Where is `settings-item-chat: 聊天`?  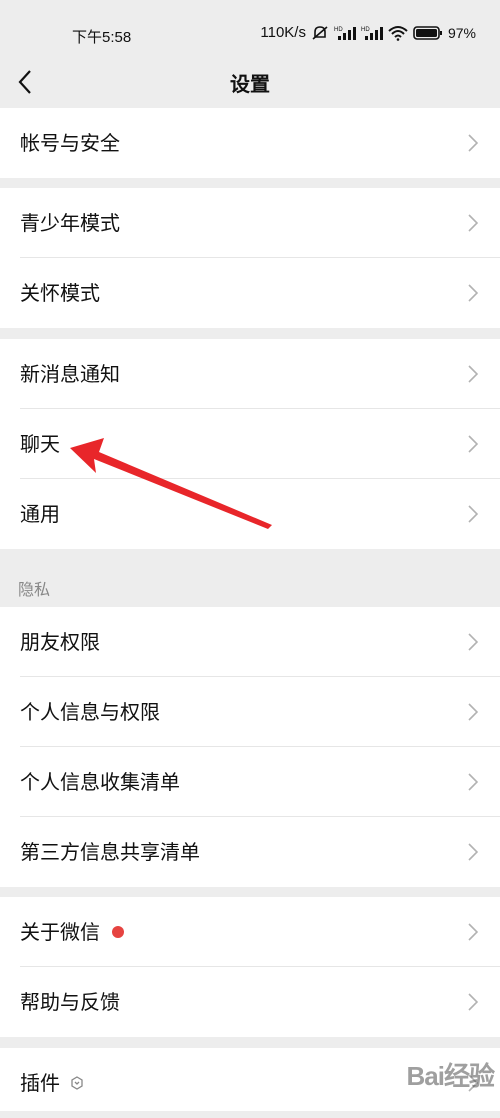 settings-item-chat: 聊天 is located at coordinates (250, 444).